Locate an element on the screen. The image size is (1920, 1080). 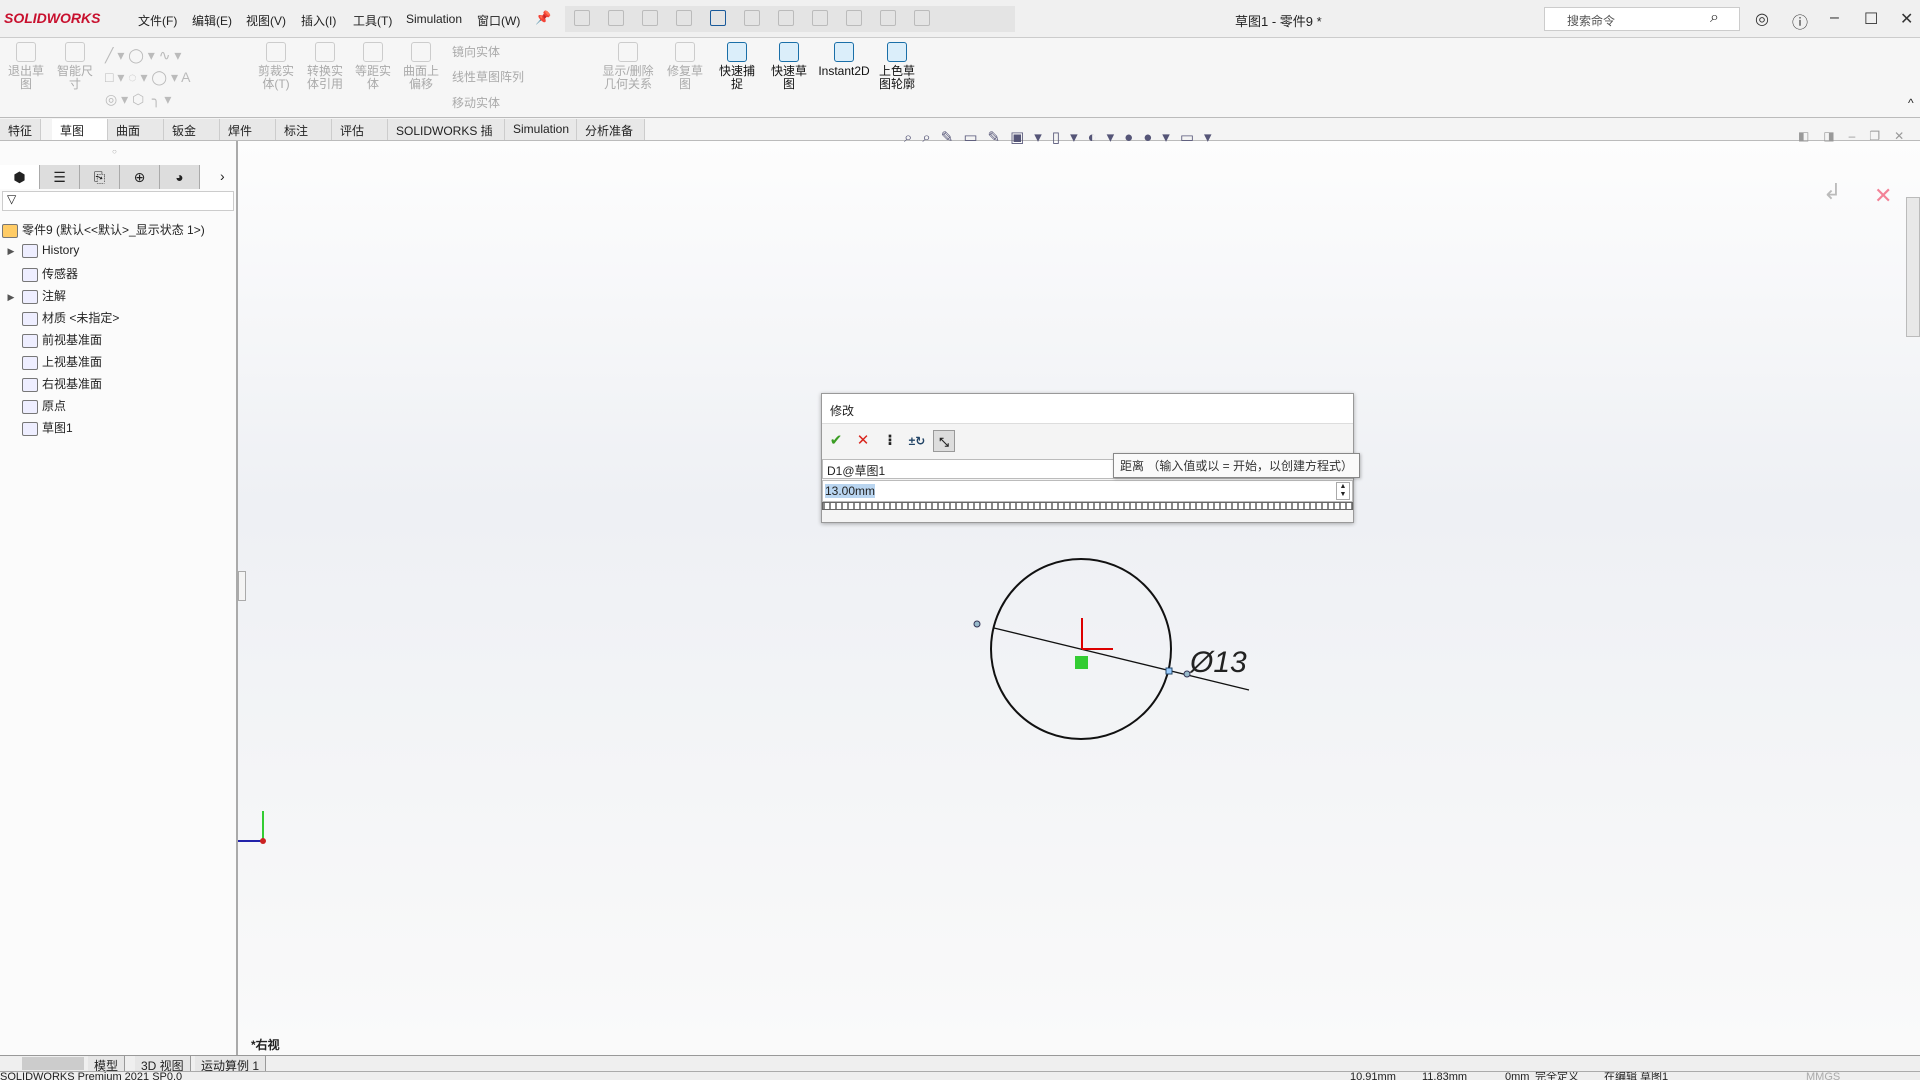
rebuild-icon is located at coordinates (854, 18).